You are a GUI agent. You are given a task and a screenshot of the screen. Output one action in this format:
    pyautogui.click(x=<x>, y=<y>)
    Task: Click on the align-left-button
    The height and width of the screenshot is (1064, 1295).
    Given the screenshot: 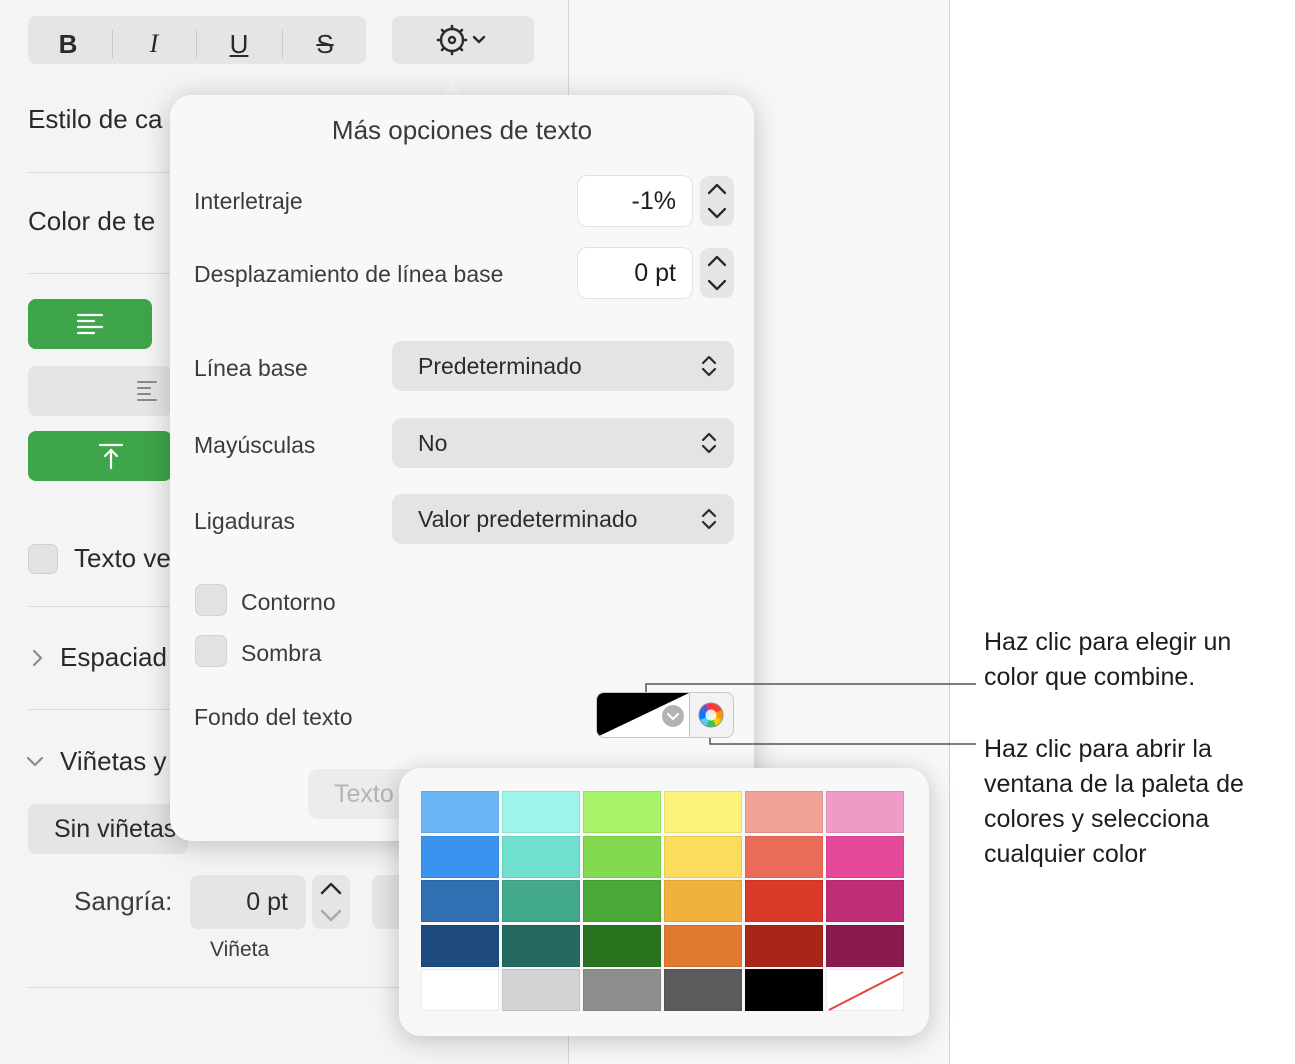 What is the action you would take?
    pyautogui.click(x=90, y=324)
    